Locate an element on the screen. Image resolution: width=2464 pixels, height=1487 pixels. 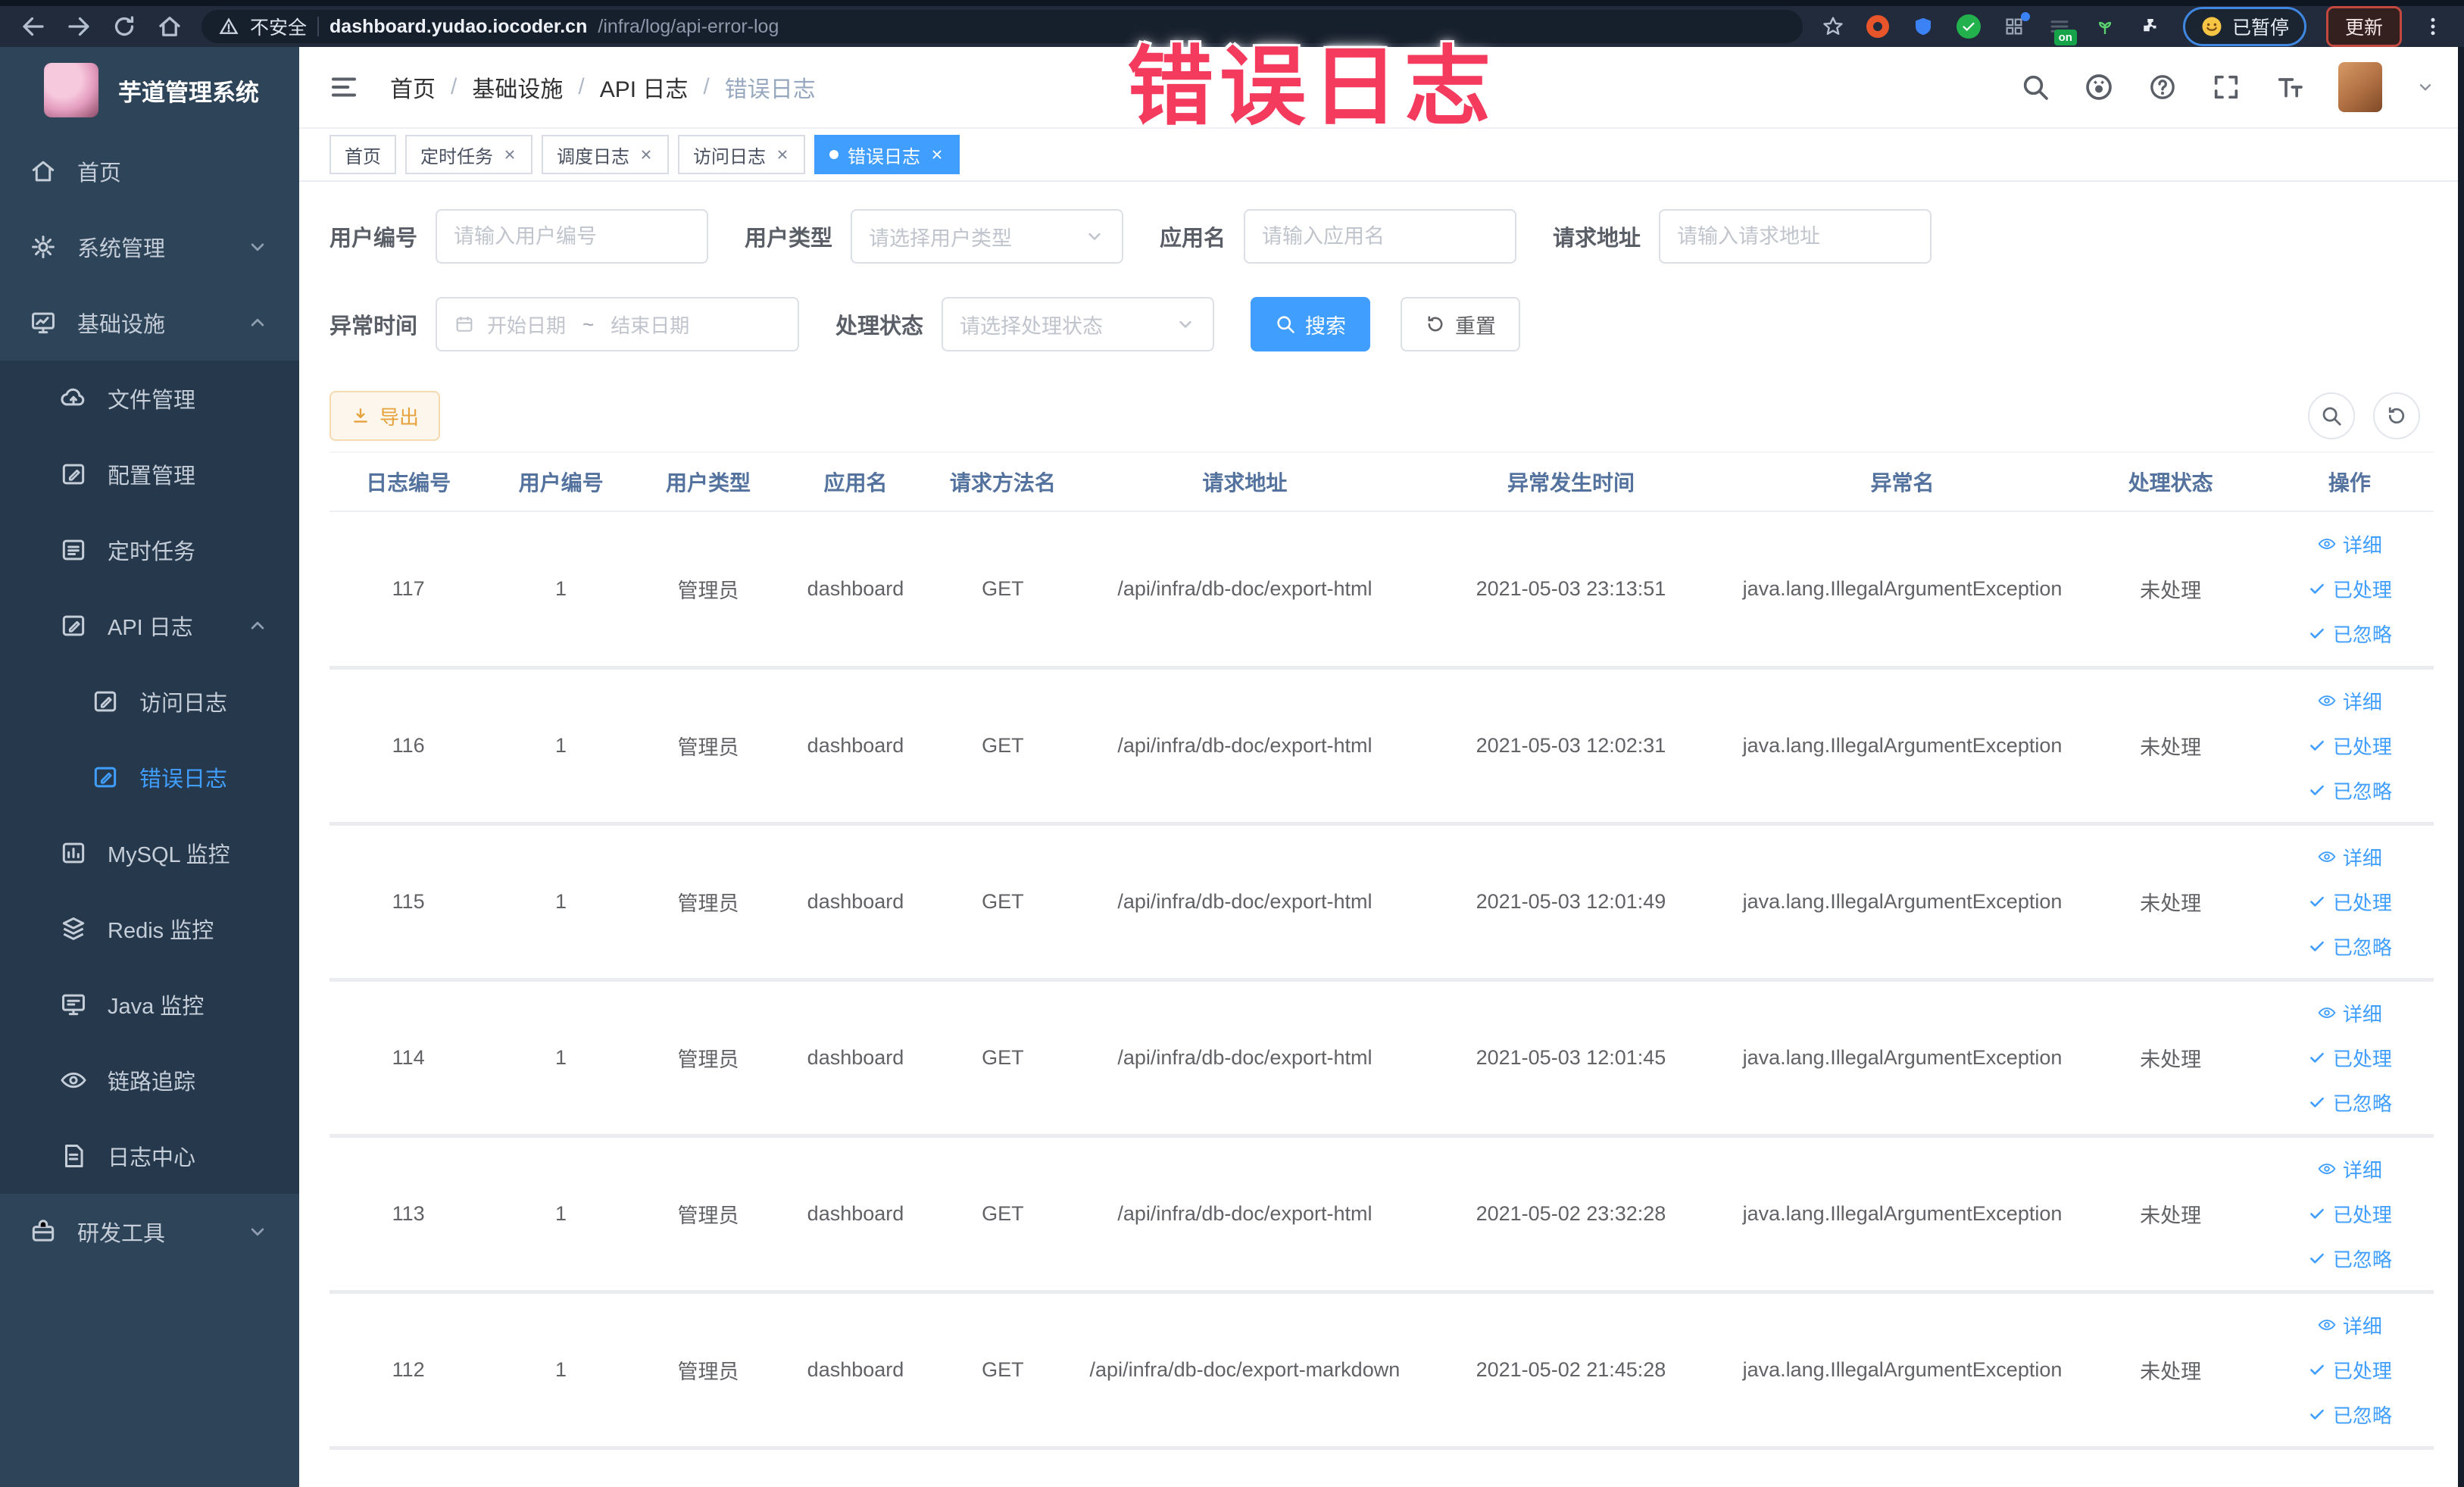
cell-actions: 详细 已处理 已忽略 is located at coordinates (2349, 1215).